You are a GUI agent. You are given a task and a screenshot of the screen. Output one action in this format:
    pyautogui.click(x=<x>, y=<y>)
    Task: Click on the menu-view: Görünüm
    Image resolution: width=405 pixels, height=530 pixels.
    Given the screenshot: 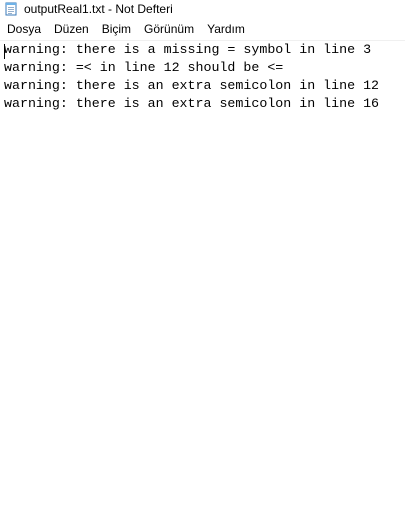 What is the action you would take?
    pyautogui.click(x=168, y=29)
    